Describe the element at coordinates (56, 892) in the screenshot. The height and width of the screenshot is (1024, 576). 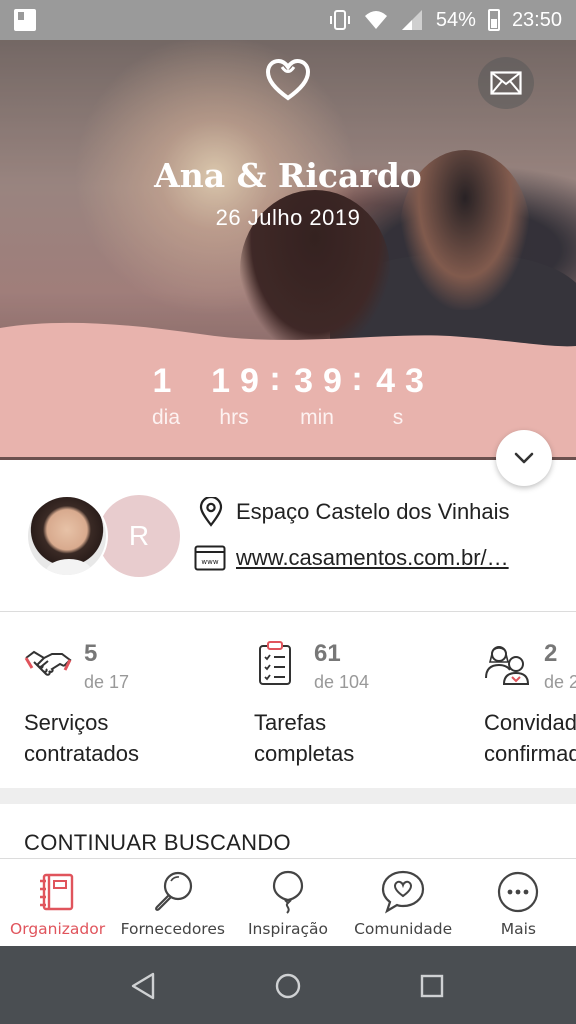
I see `planner-icon` at that location.